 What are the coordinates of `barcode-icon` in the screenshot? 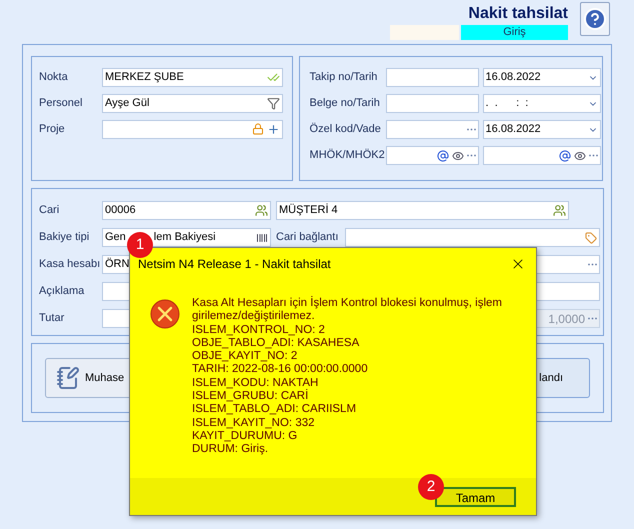 It's located at (262, 238).